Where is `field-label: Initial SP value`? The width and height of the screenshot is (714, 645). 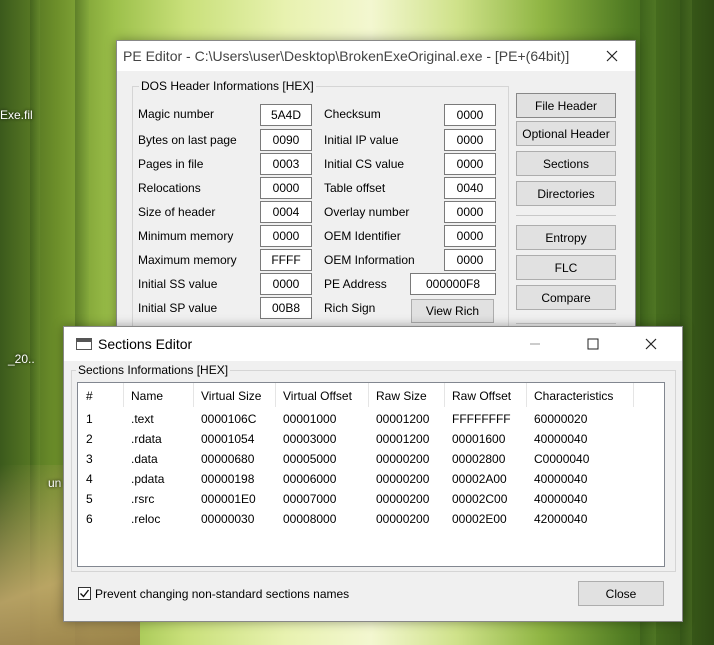
field-label: Initial SP value is located at coordinates (178, 308).